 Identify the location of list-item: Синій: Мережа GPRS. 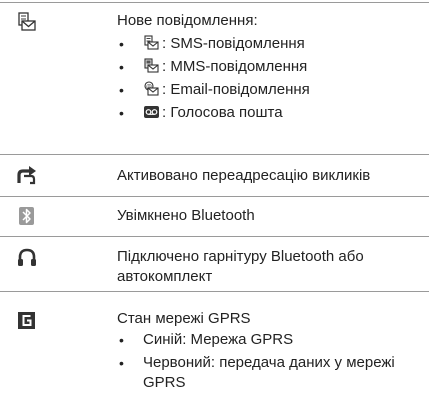
(271, 340).